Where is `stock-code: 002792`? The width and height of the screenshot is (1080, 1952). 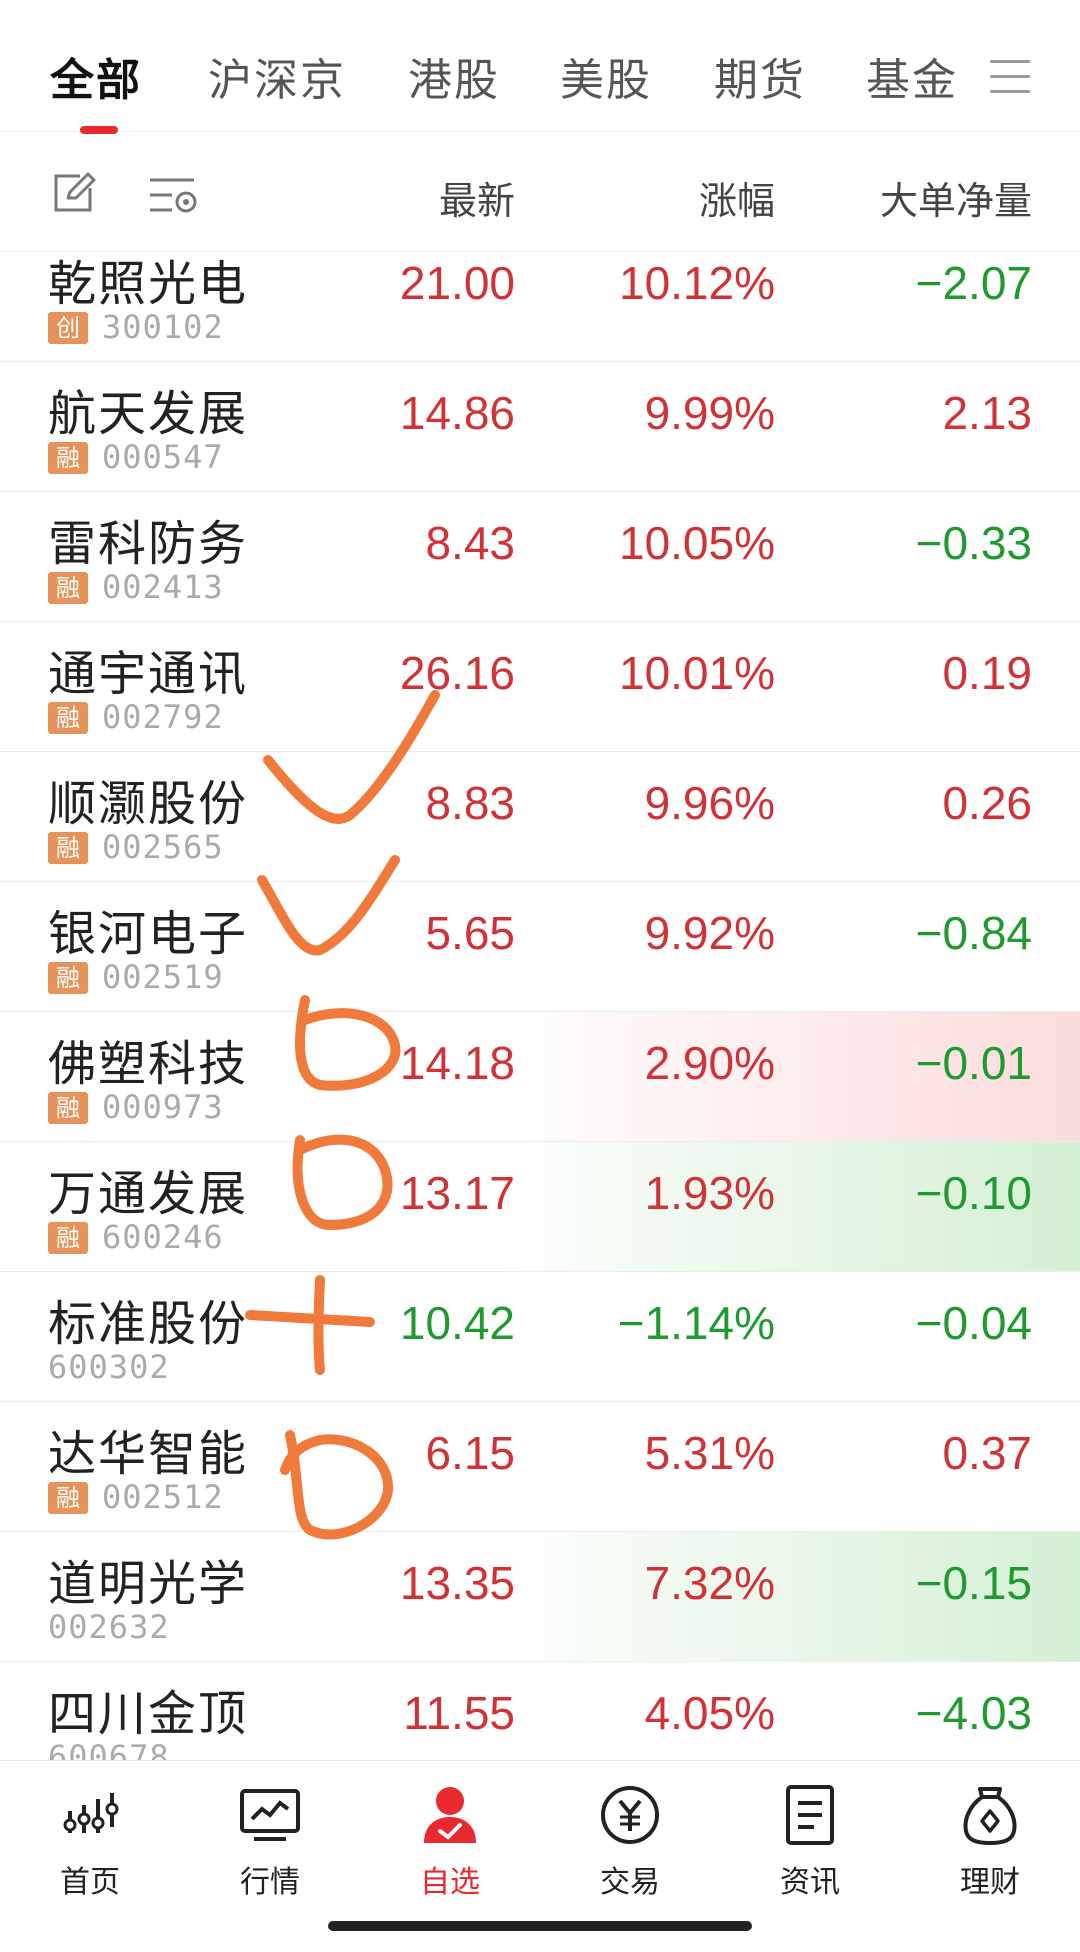
stock-code: 002792 is located at coordinates (163, 717).